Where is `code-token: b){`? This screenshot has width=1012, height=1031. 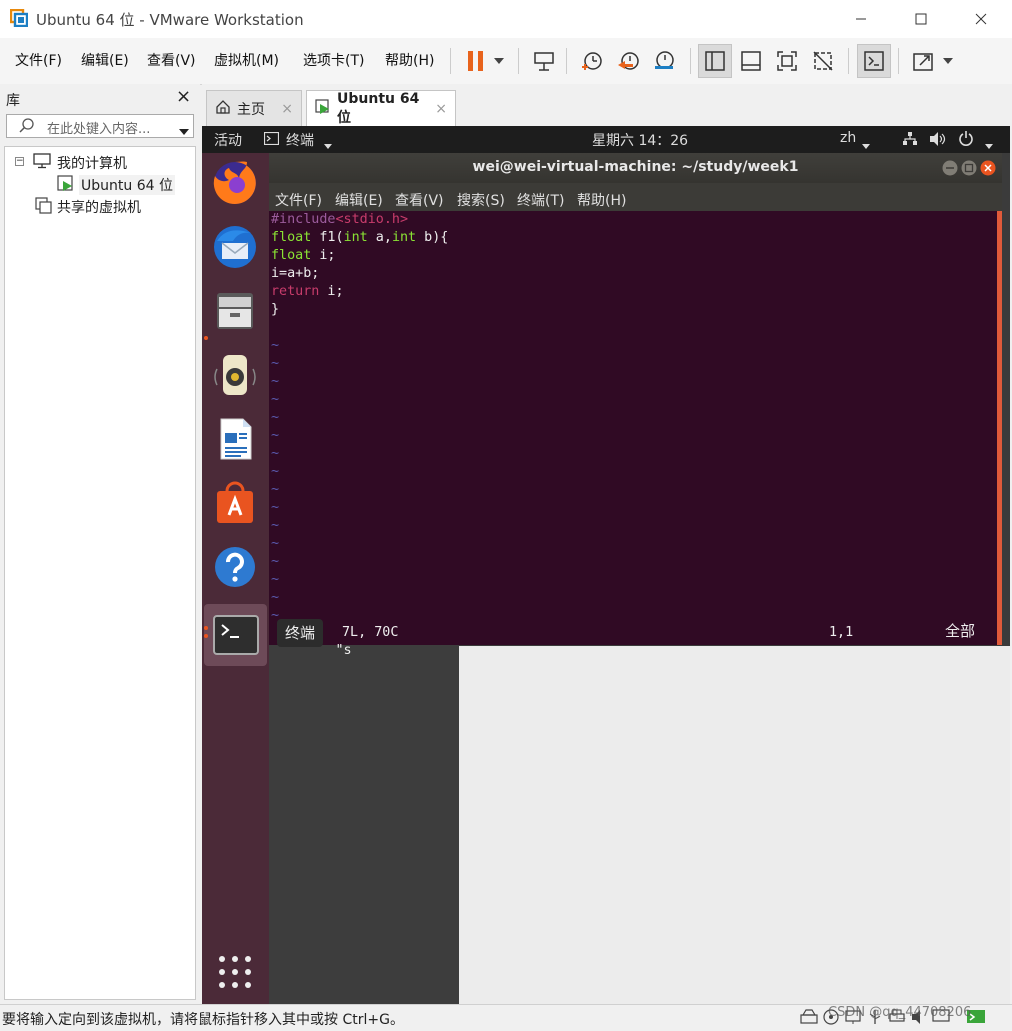 code-token: b){ is located at coordinates (432, 237).